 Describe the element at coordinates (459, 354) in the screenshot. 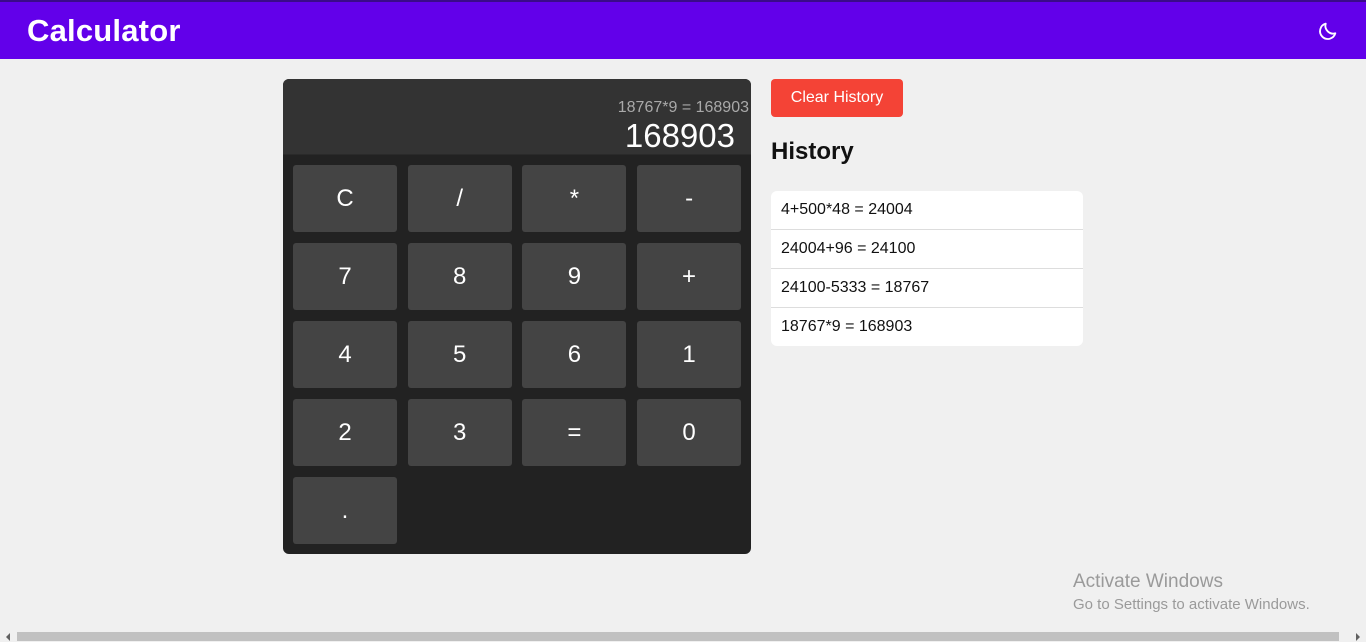

I see `digit-5-key: 5` at that location.